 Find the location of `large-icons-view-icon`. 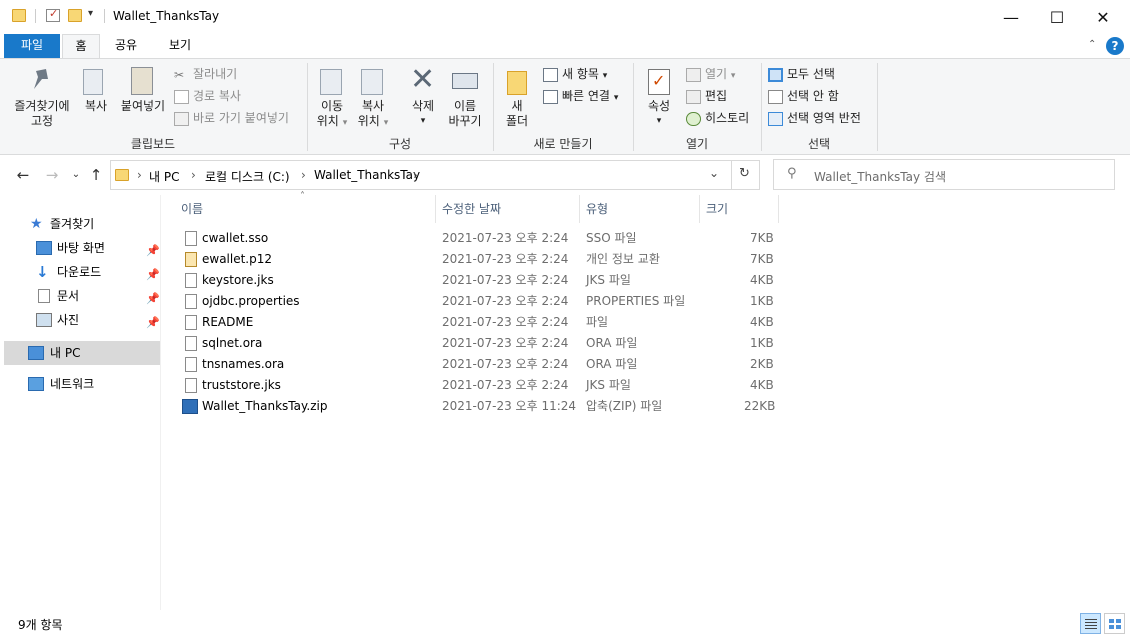

large-icons-view-icon is located at coordinates (1114, 623).